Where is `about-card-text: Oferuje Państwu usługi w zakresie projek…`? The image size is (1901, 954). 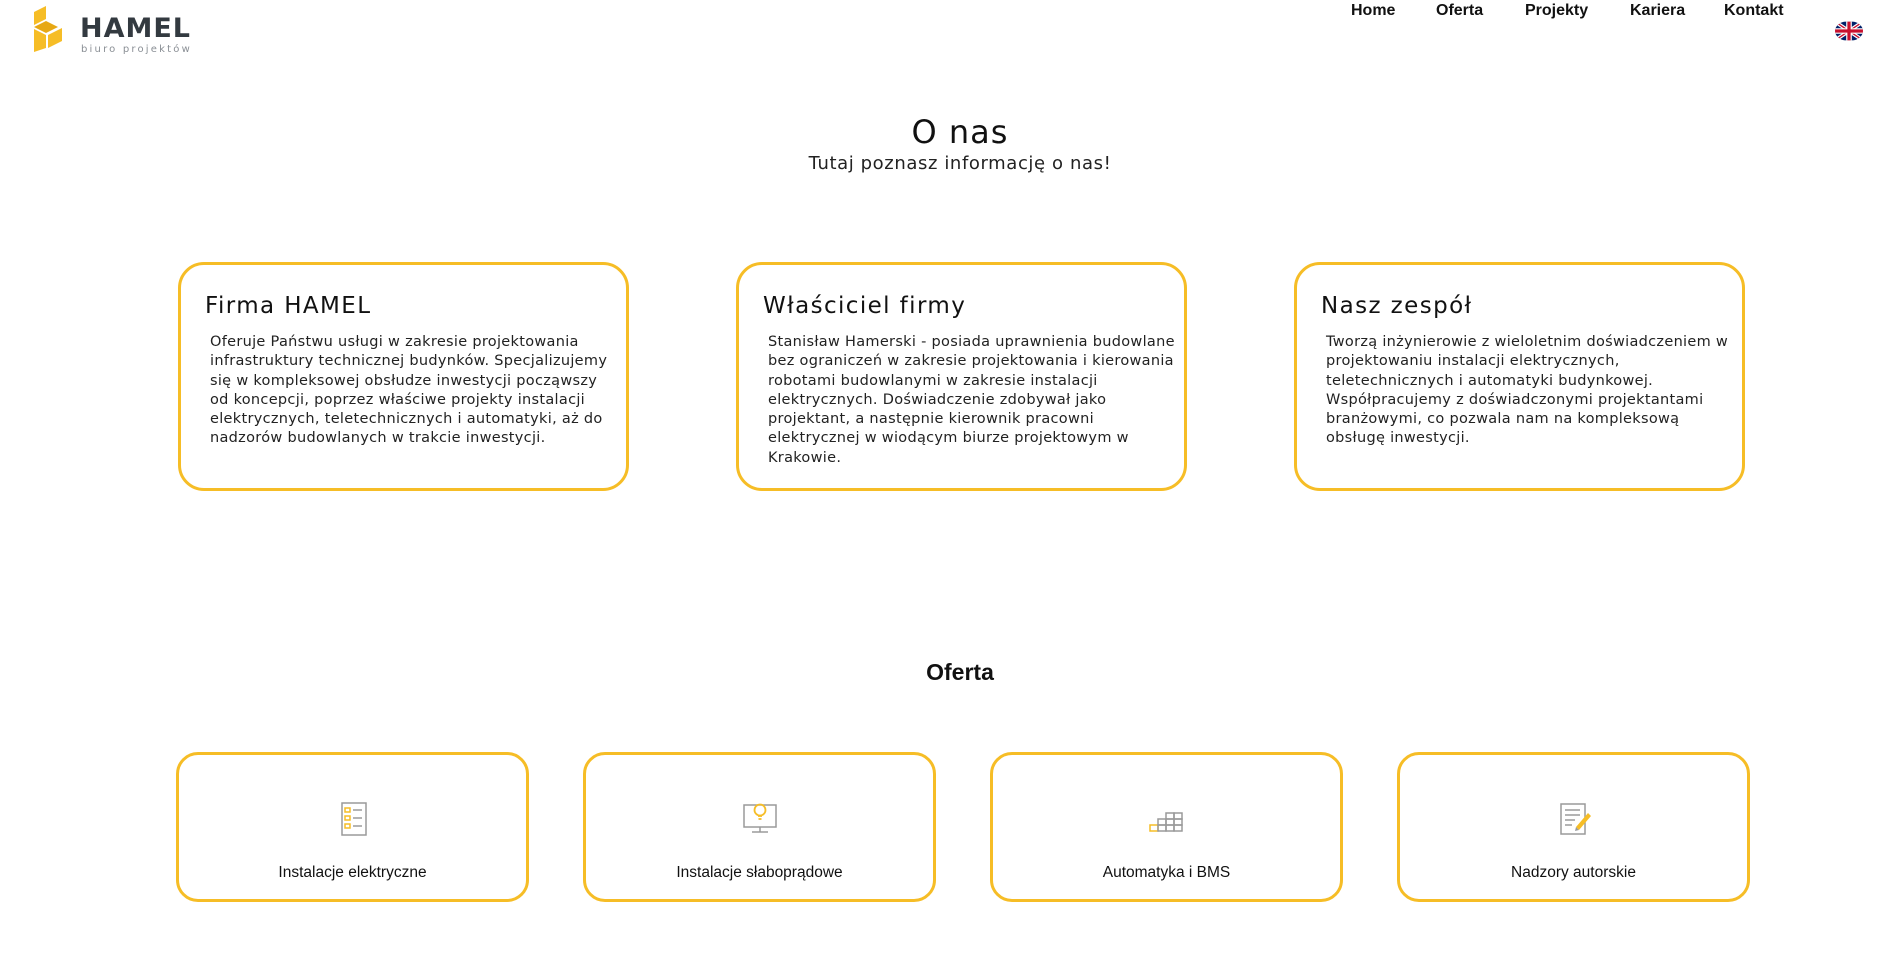
about-card-text: Oferuje Państwu usługi w zakresie projek… is located at coordinates (409, 390).